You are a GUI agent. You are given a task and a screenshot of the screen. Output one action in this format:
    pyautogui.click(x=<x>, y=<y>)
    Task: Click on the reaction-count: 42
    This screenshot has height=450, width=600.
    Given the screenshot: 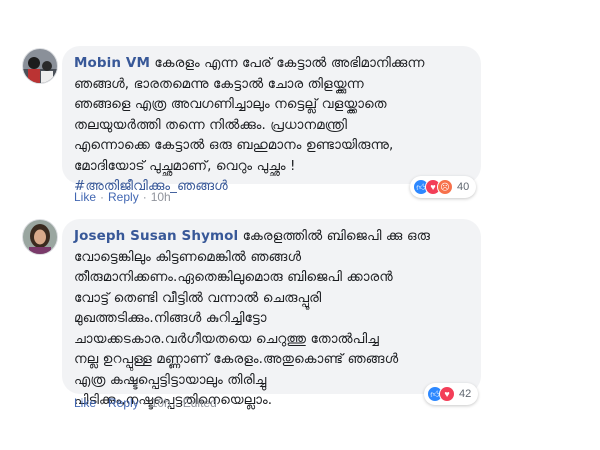 What is the action you would take?
    pyautogui.click(x=465, y=394)
    